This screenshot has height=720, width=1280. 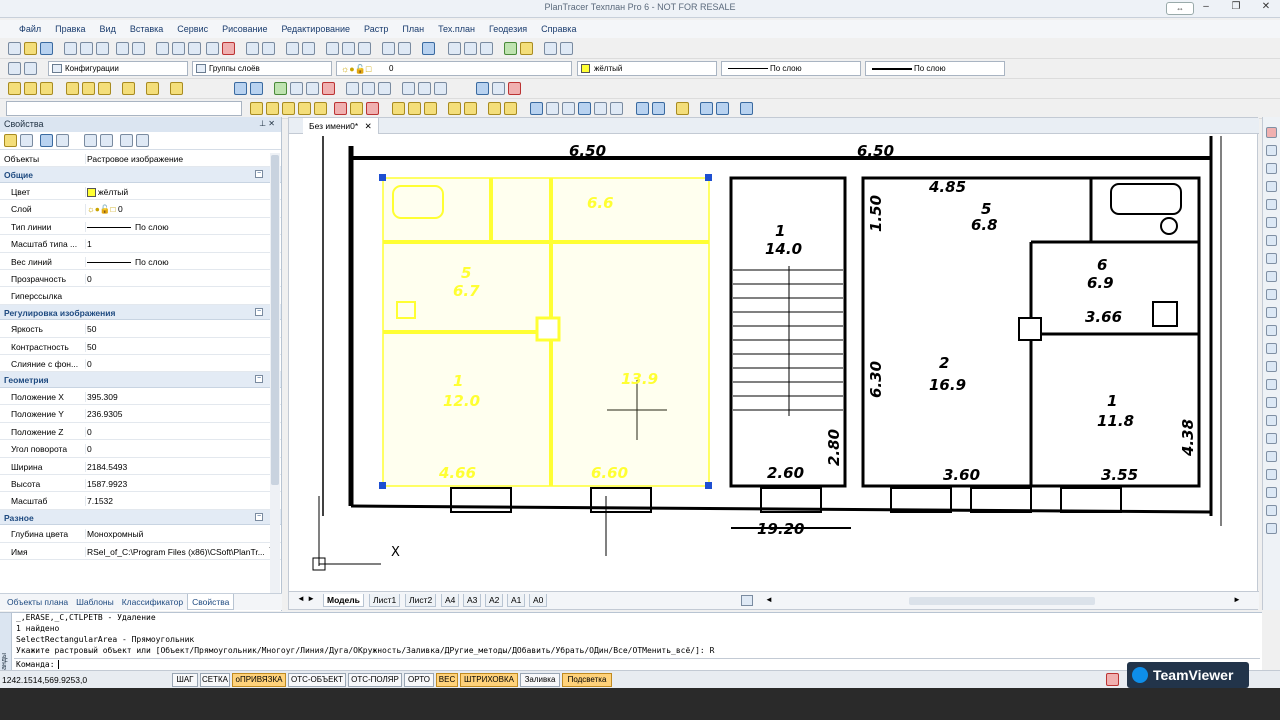 What do you see at coordinates (175, 278) in the screenshot?
I see `prop-value: 0` at bounding box center [175, 278].